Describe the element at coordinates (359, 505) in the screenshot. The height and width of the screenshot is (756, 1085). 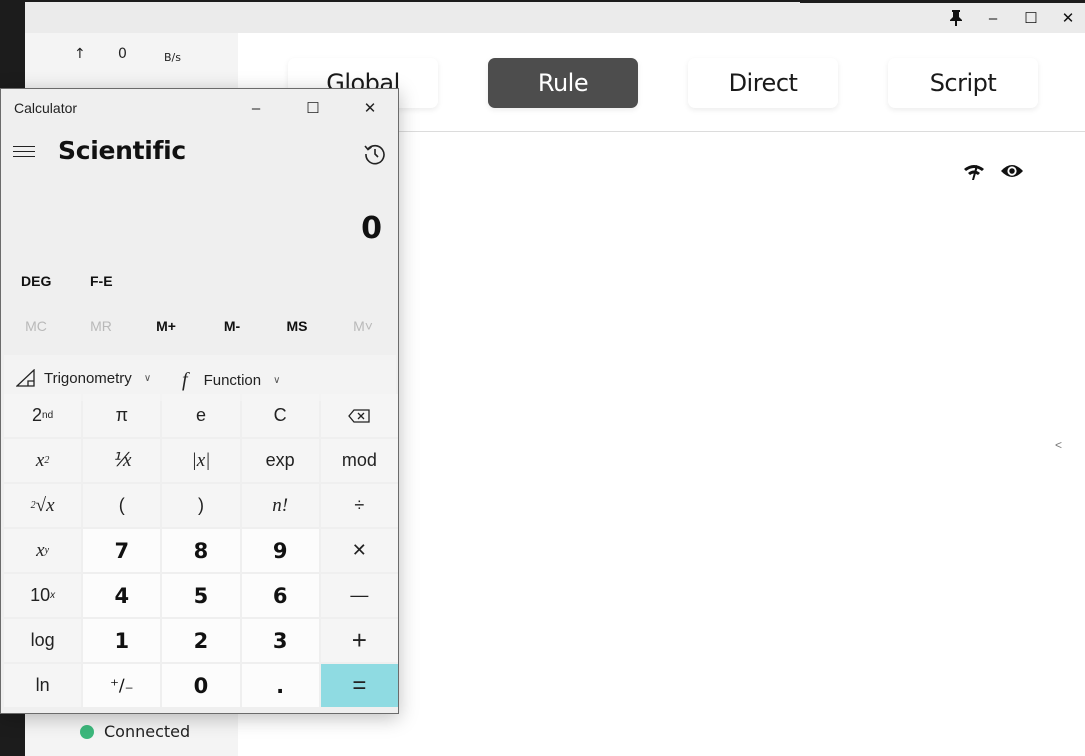
I see `divide-button: ÷` at that location.